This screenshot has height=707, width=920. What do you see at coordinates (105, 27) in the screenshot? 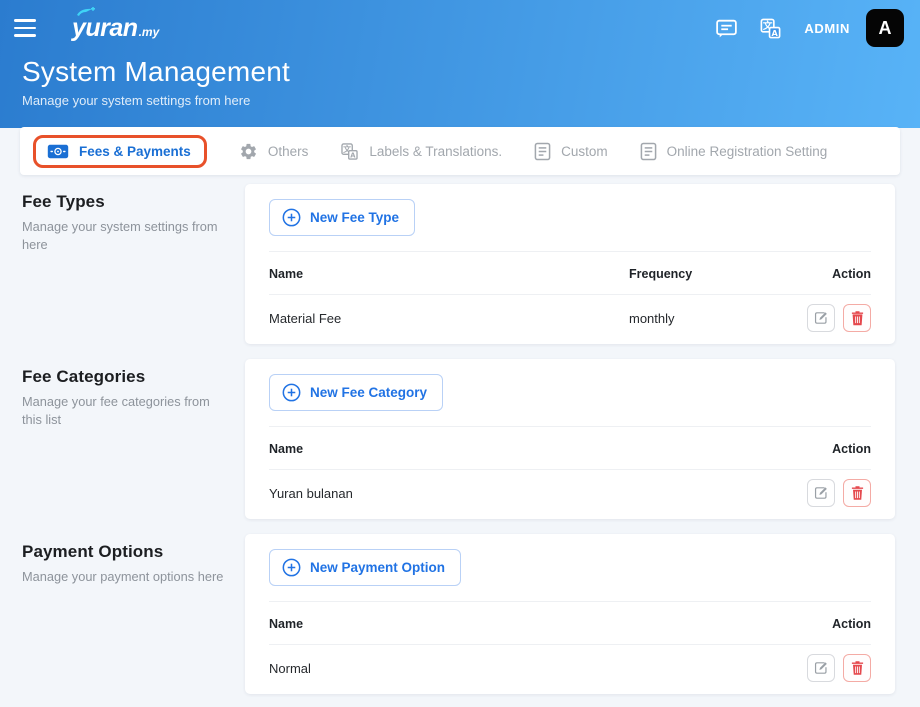
I see `logo-text: yuran` at bounding box center [105, 27].